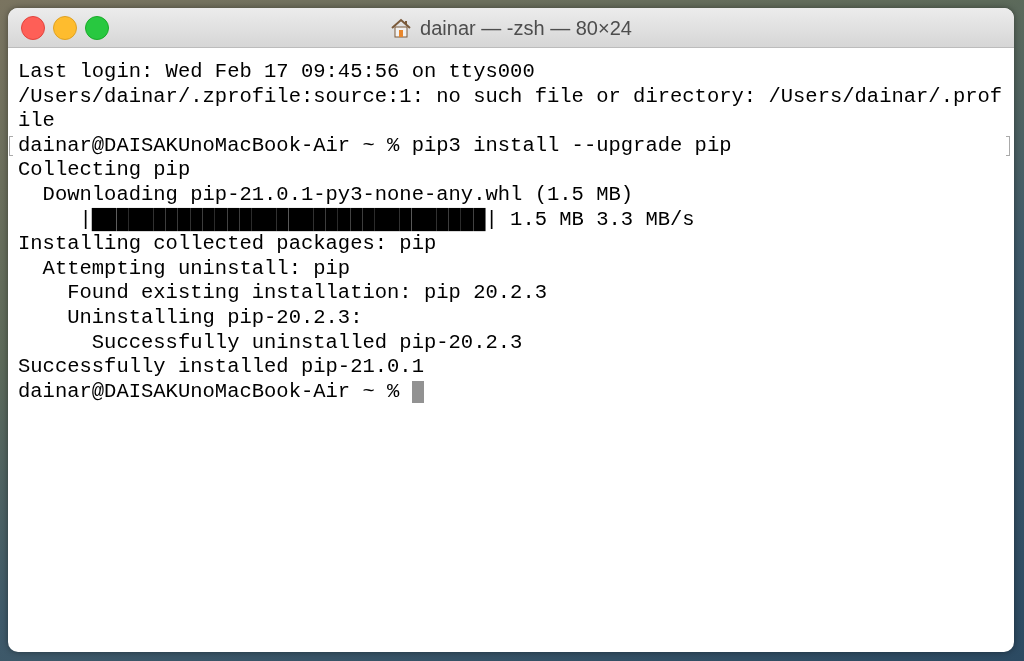 The height and width of the screenshot is (661, 1024). What do you see at coordinates (510, 97) in the screenshot?
I see `terminal-line: /Users/dainar/.zprofile:source:1: no such file or directory: /Users/dainar/.prof` at bounding box center [510, 97].